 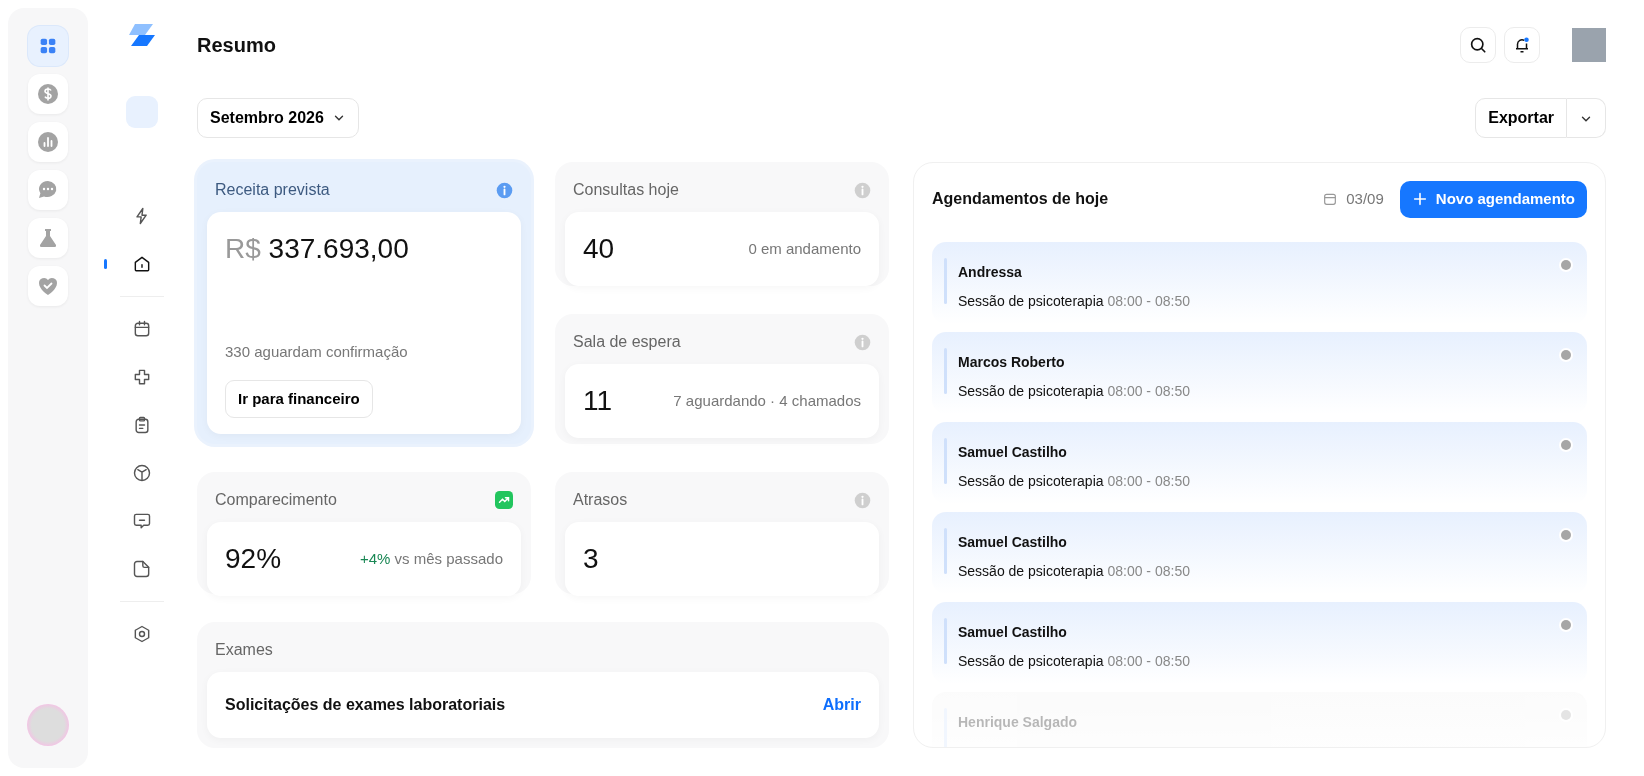 I want to click on card-title: Consultas hoje, so click(x=626, y=190).